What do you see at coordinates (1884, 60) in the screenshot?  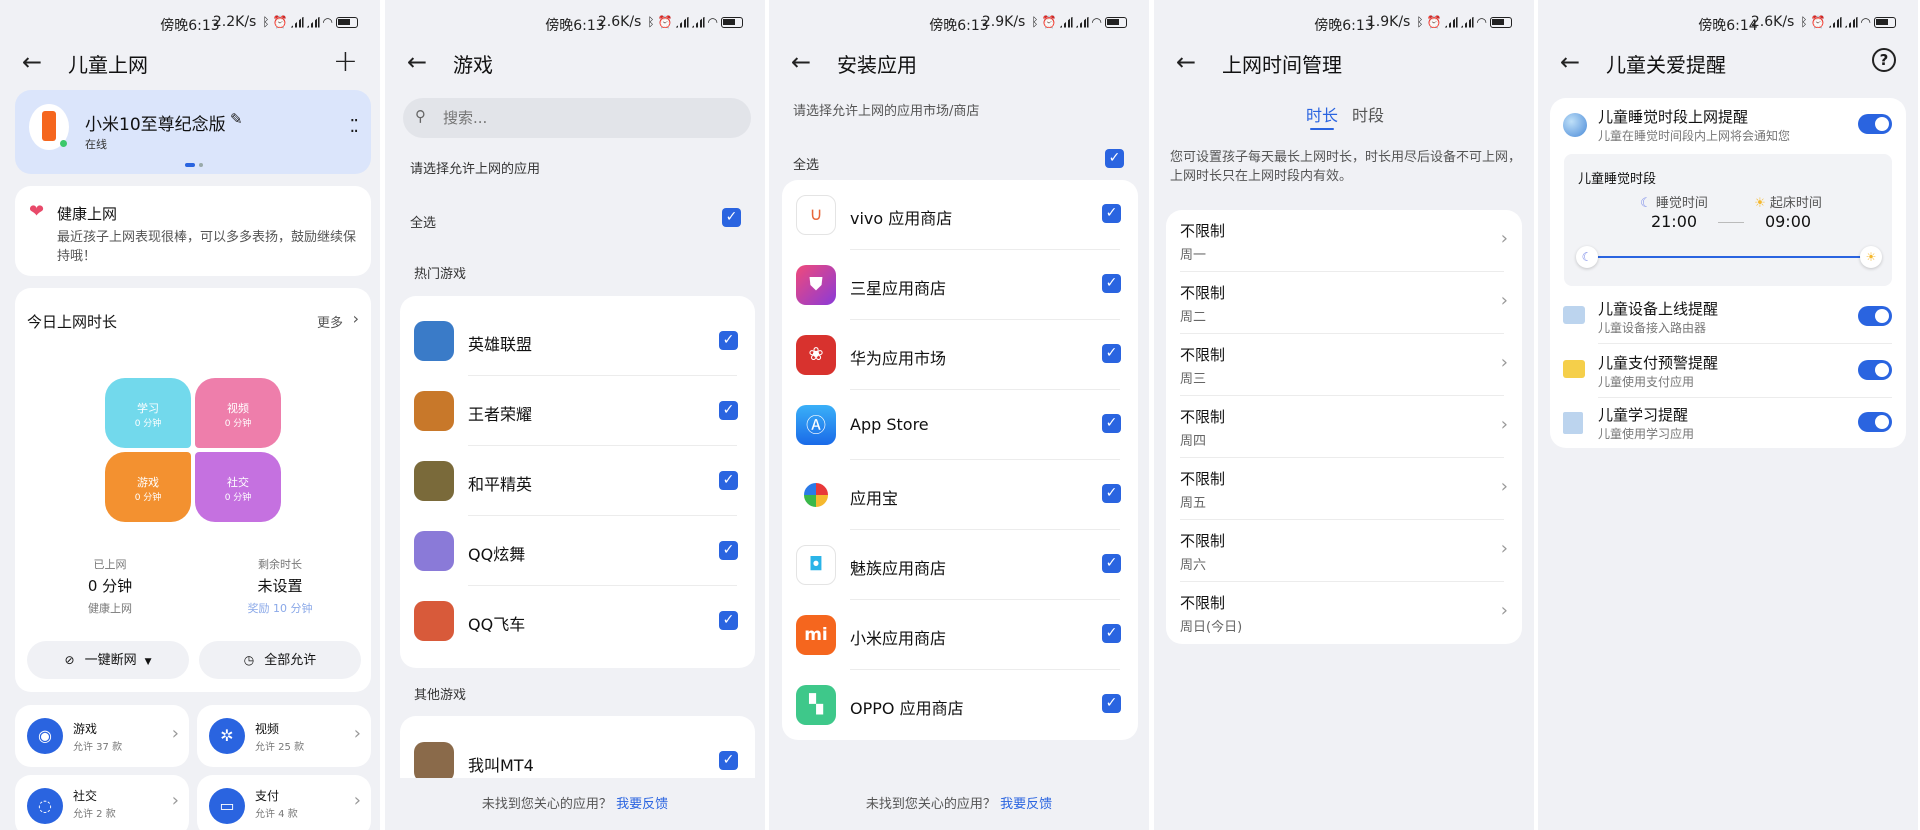 I see `help-icon: ?` at bounding box center [1884, 60].